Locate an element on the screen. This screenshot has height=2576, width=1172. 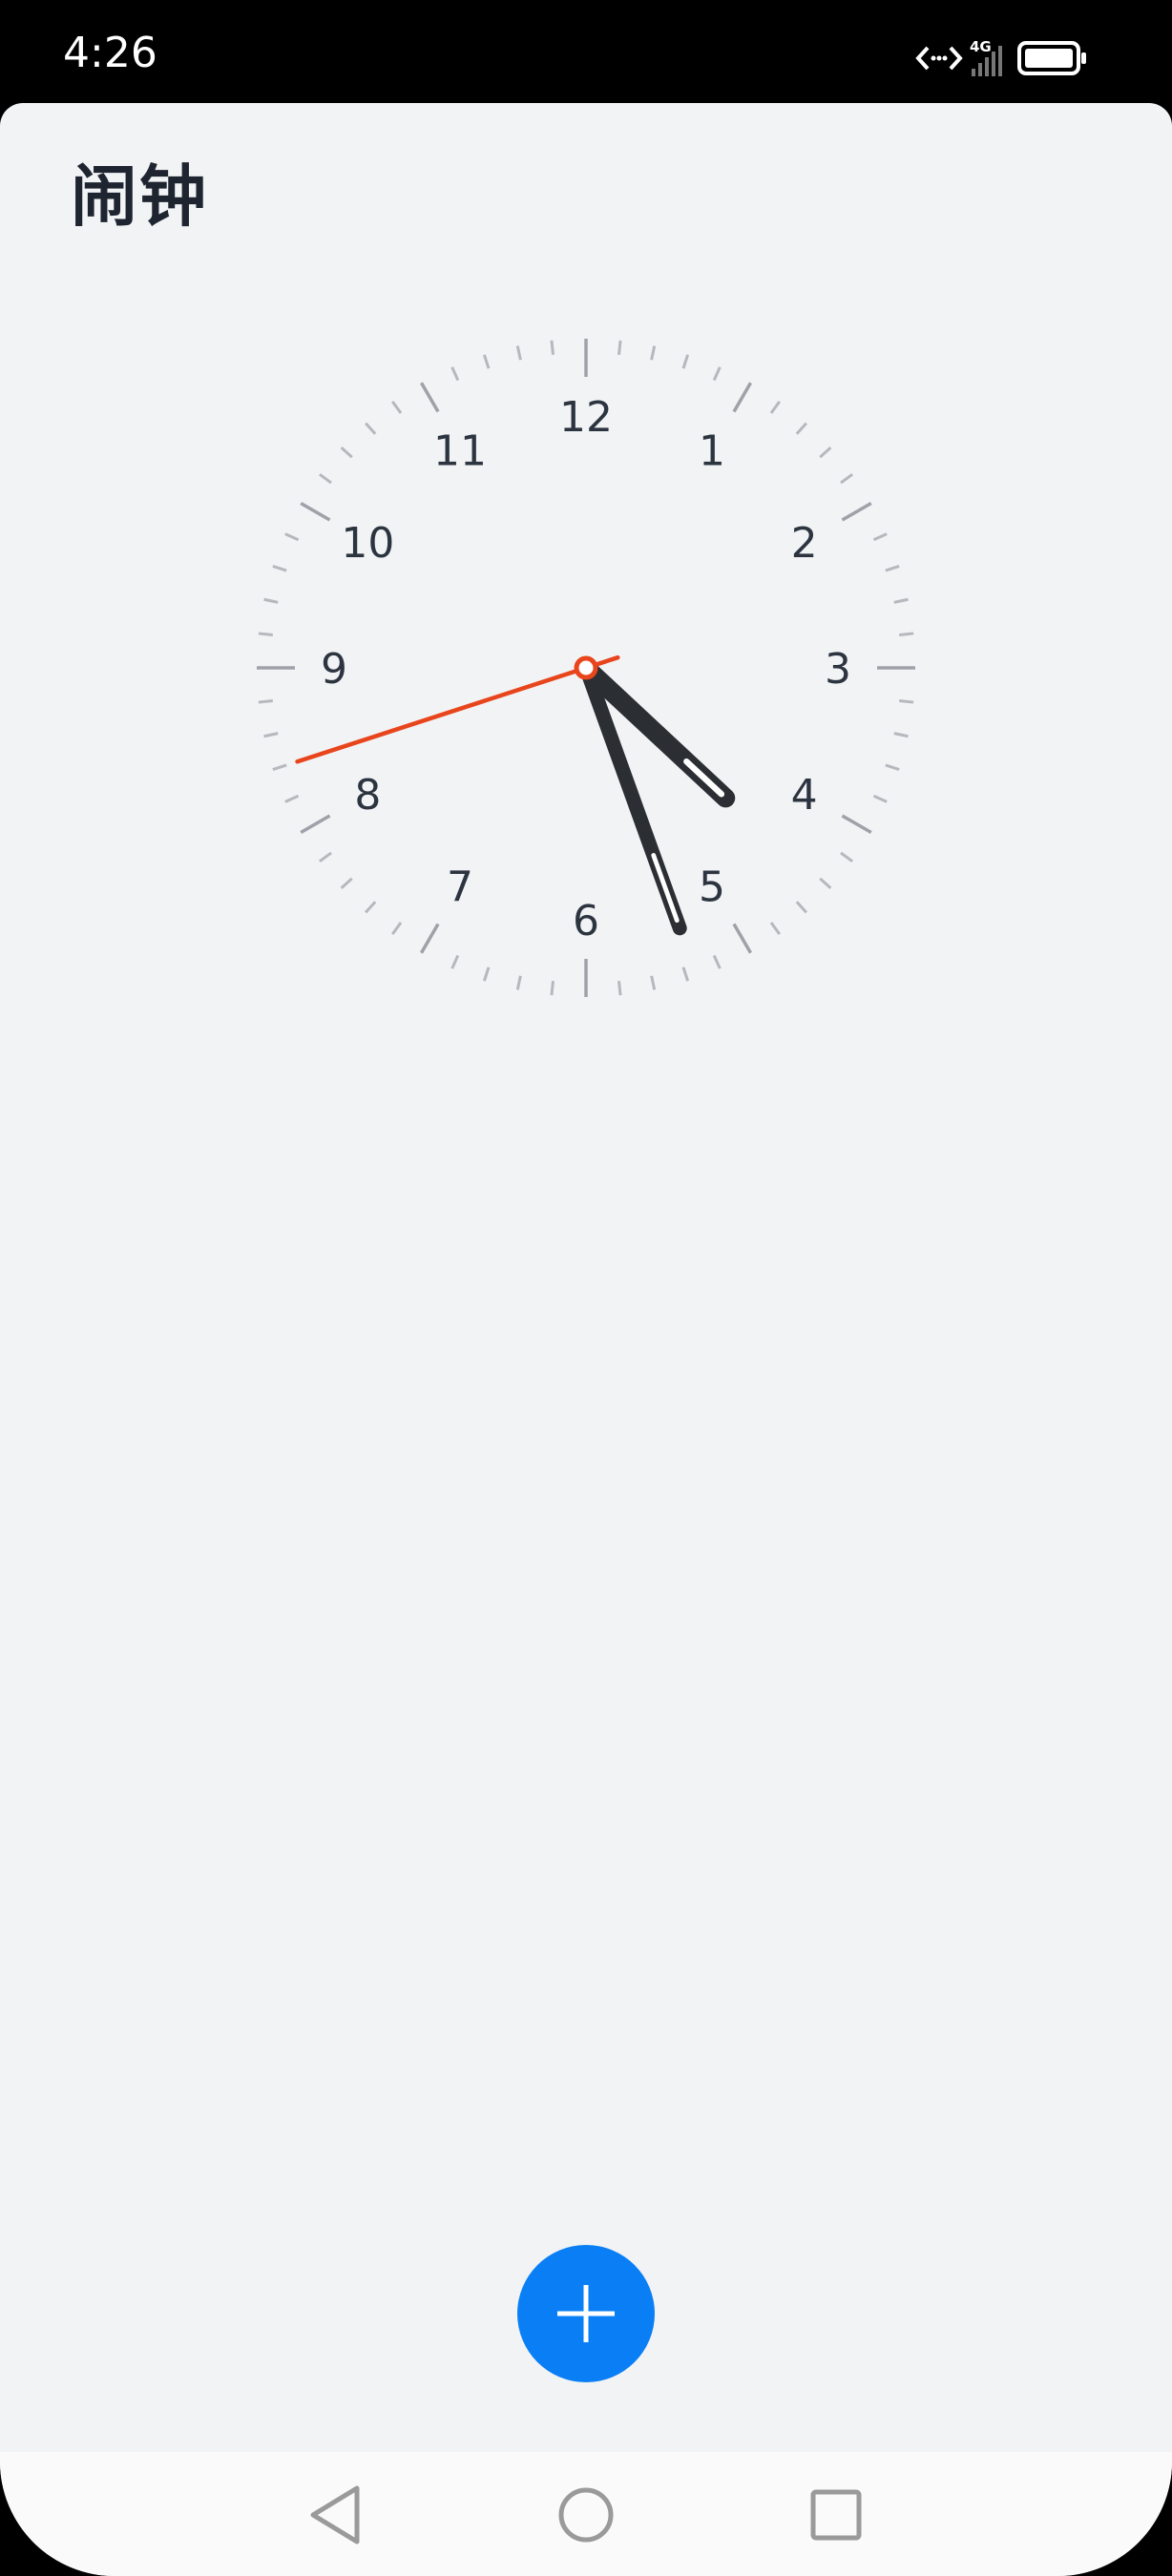
clock-numeral-6: 6 is located at coordinates (586, 921).